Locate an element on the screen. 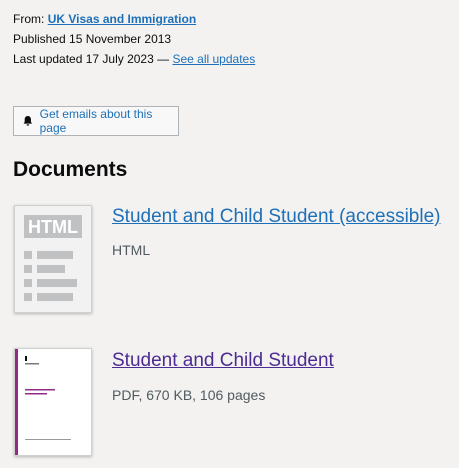 The height and width of the screenshot is (468, 459). bell-icon is located at coordinates (28, 121).